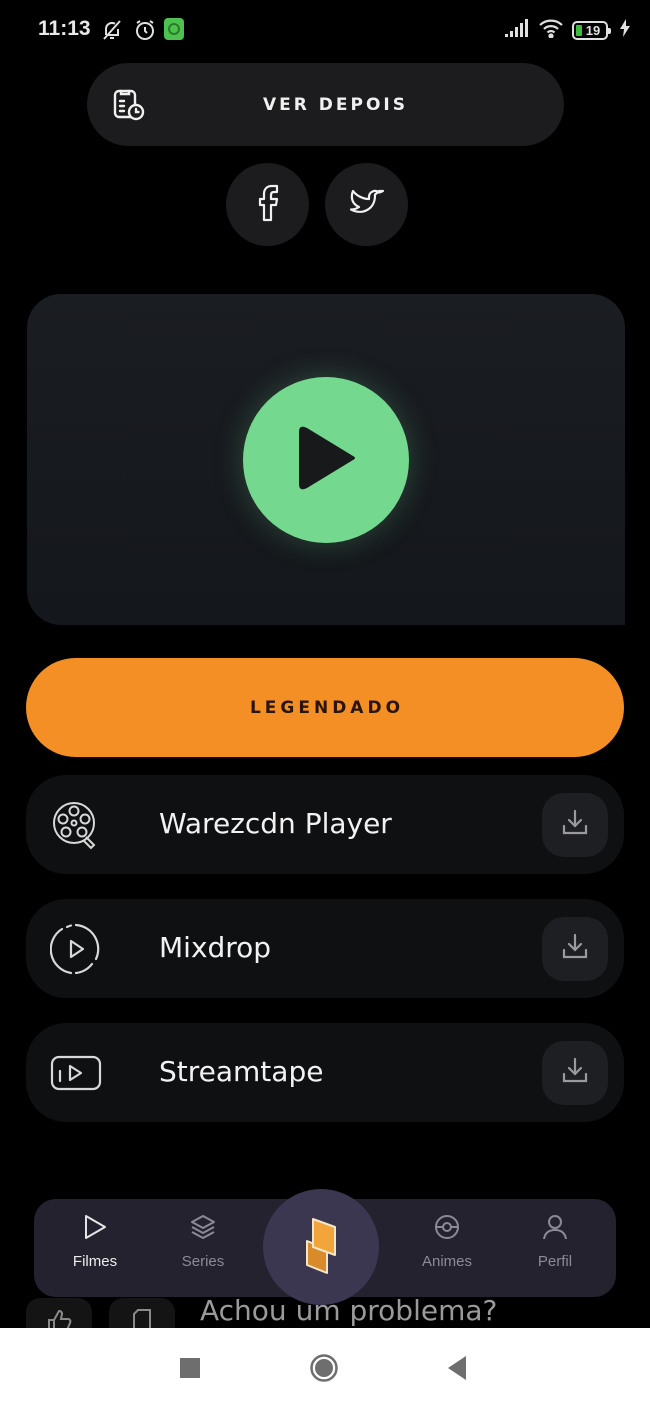  What do you see at coordinates (447, 1229) in the screenshot?
I see `pokeball-icon` at bounding box center [447, 1229].